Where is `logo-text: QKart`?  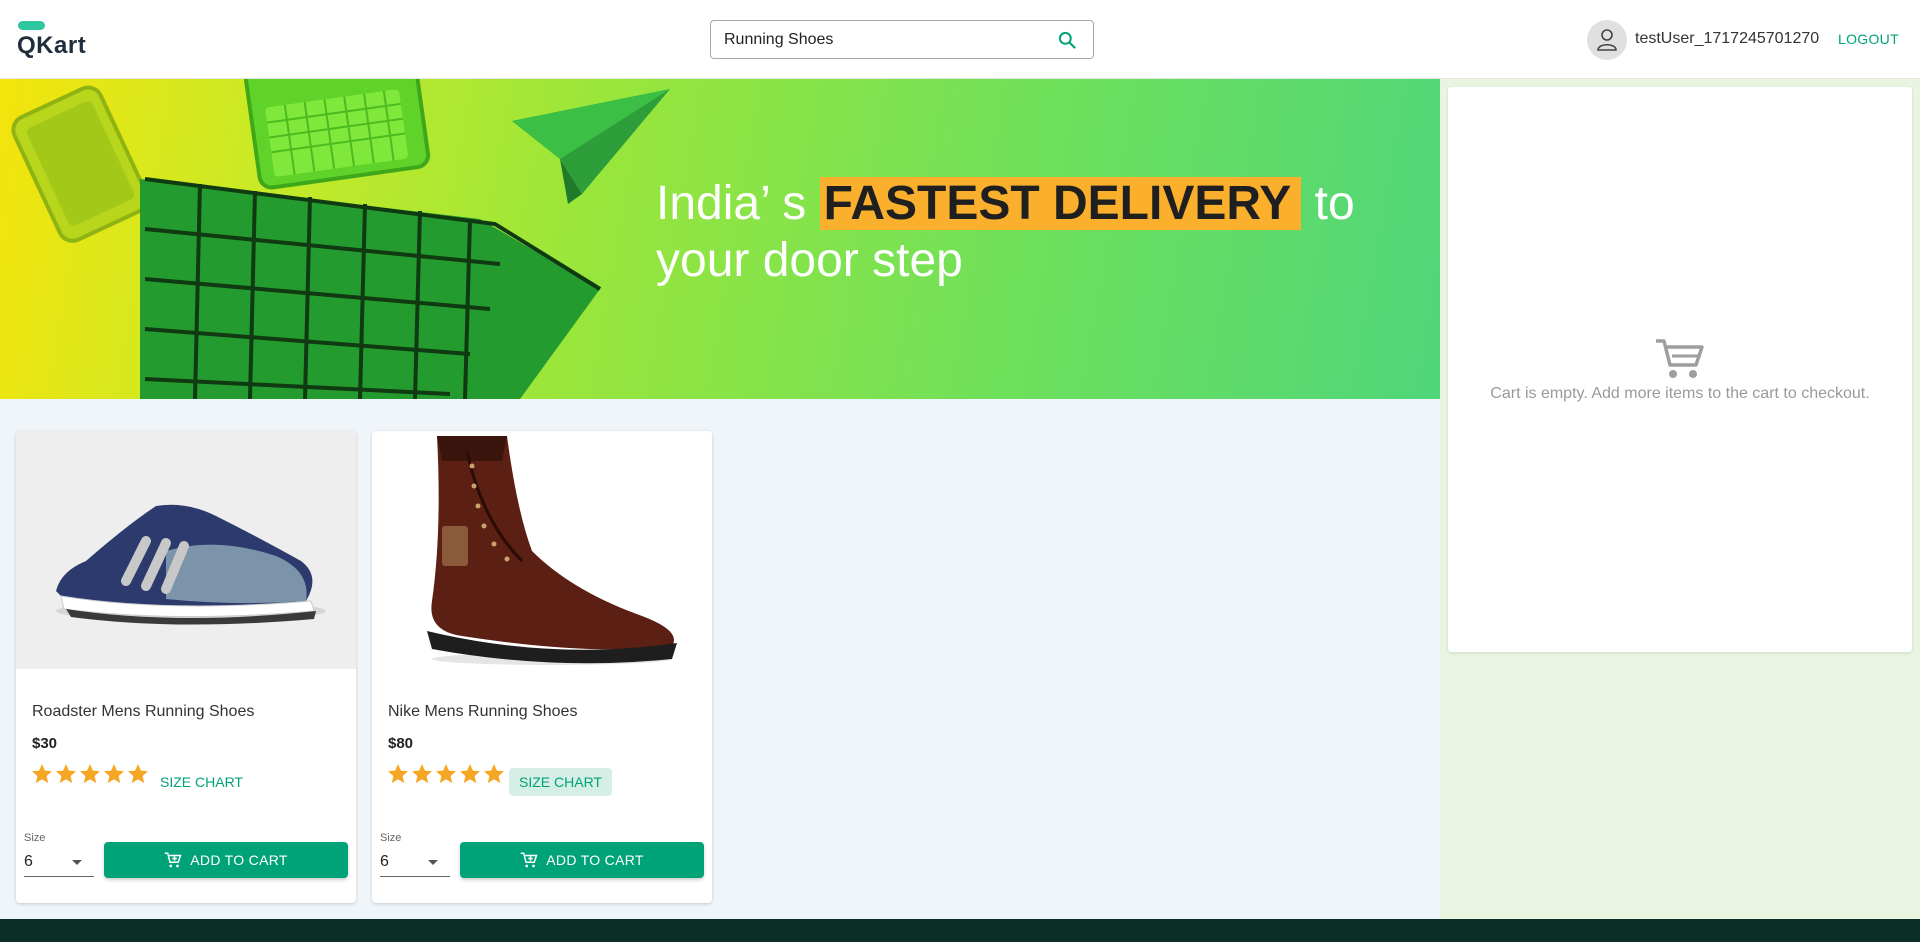 logo-text: QKart is located at coordinates (52, 45).